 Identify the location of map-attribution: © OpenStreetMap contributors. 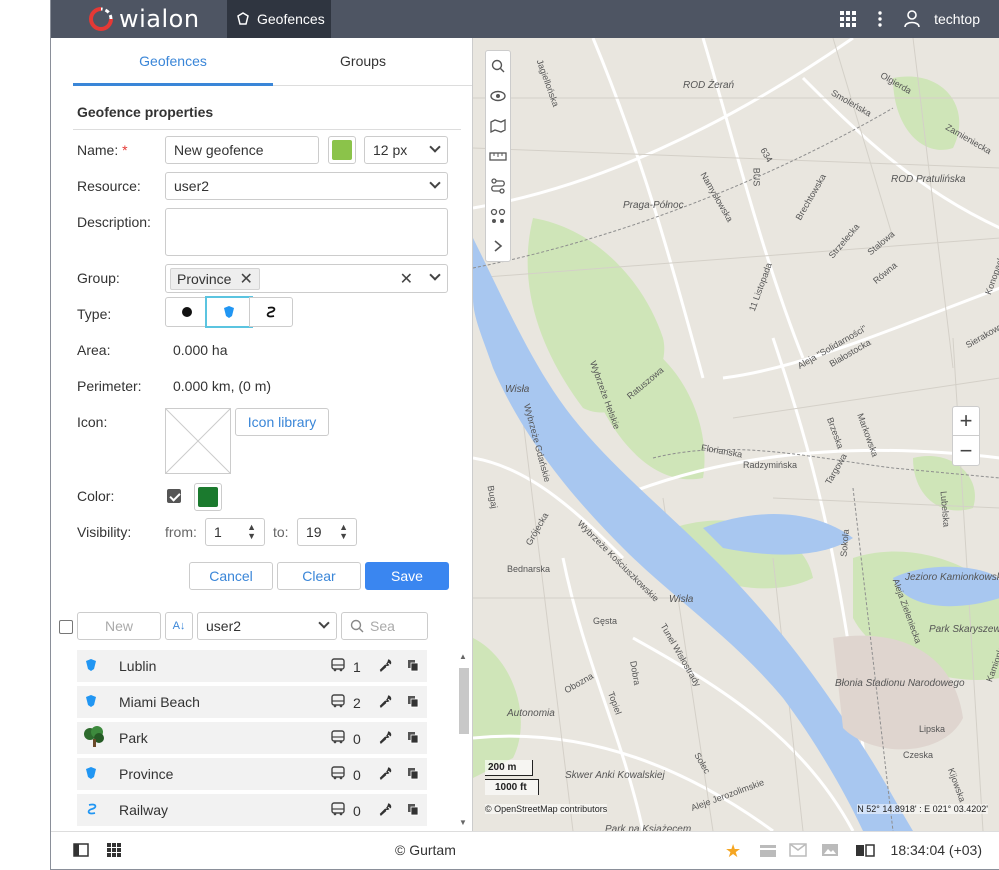
(546, 809).